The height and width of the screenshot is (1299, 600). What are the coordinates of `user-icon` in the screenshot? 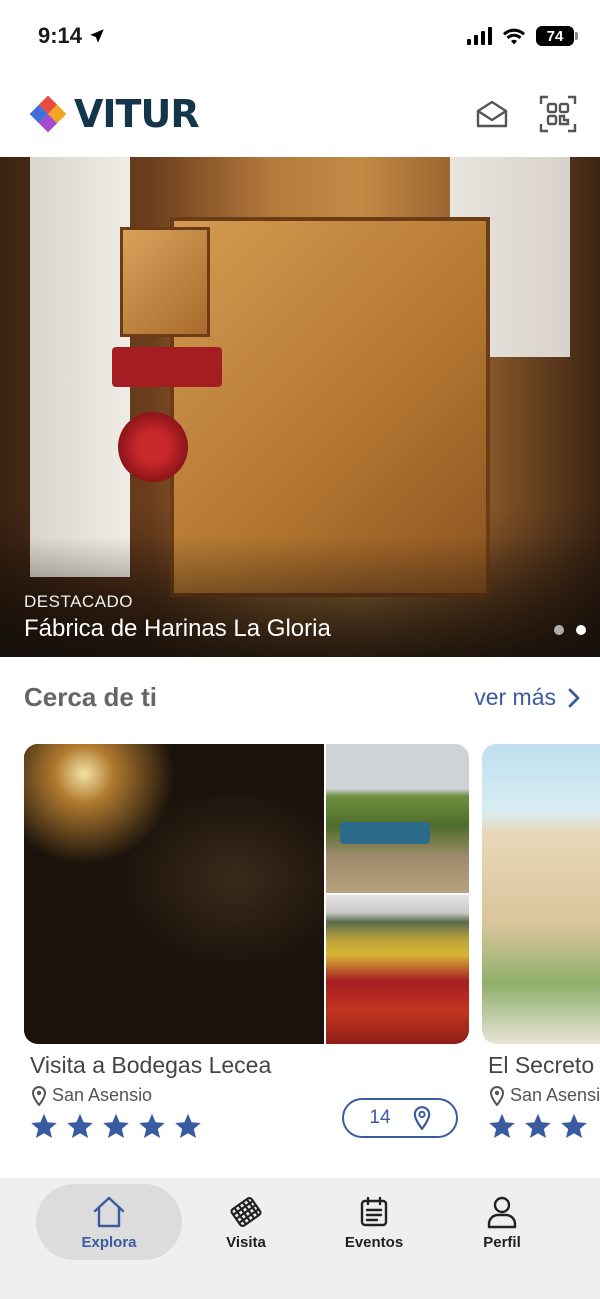 It's located at (502, 1212).